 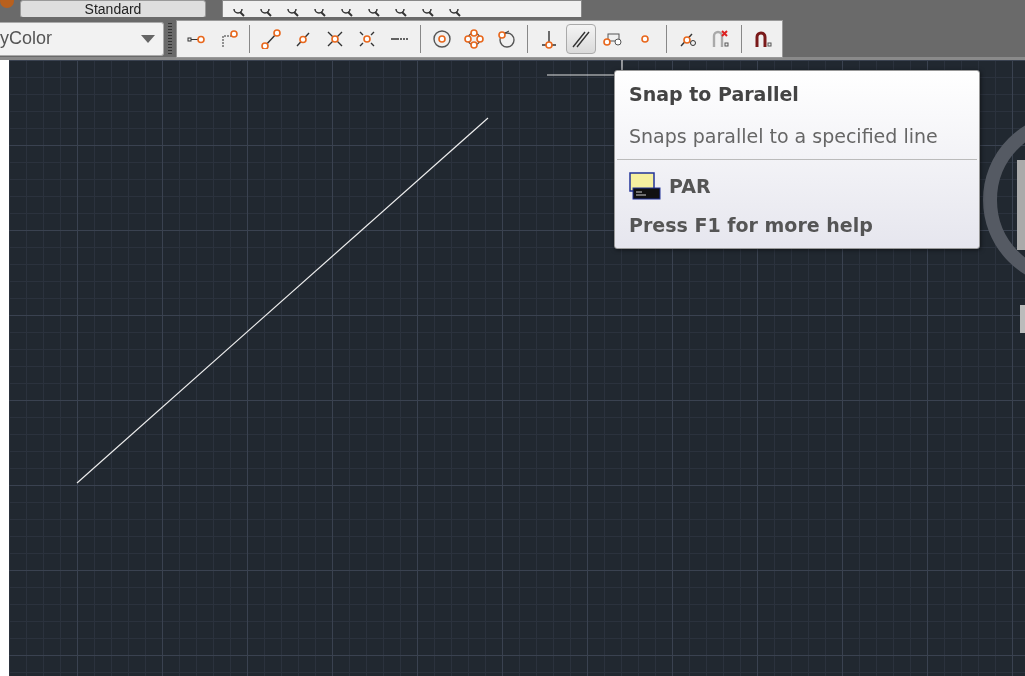 I want to click on snap-button, so click(x=581, y=38).